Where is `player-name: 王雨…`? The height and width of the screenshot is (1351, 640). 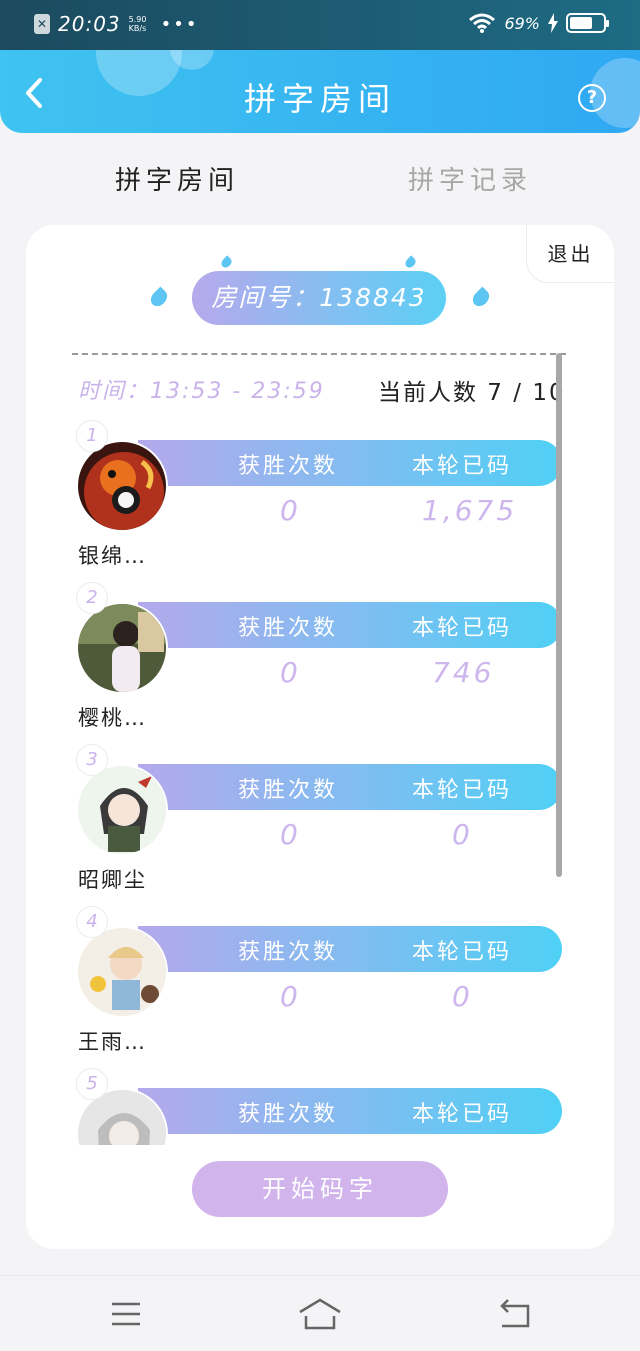
player-name: 王雨… is located at coordinates (112, 1042).